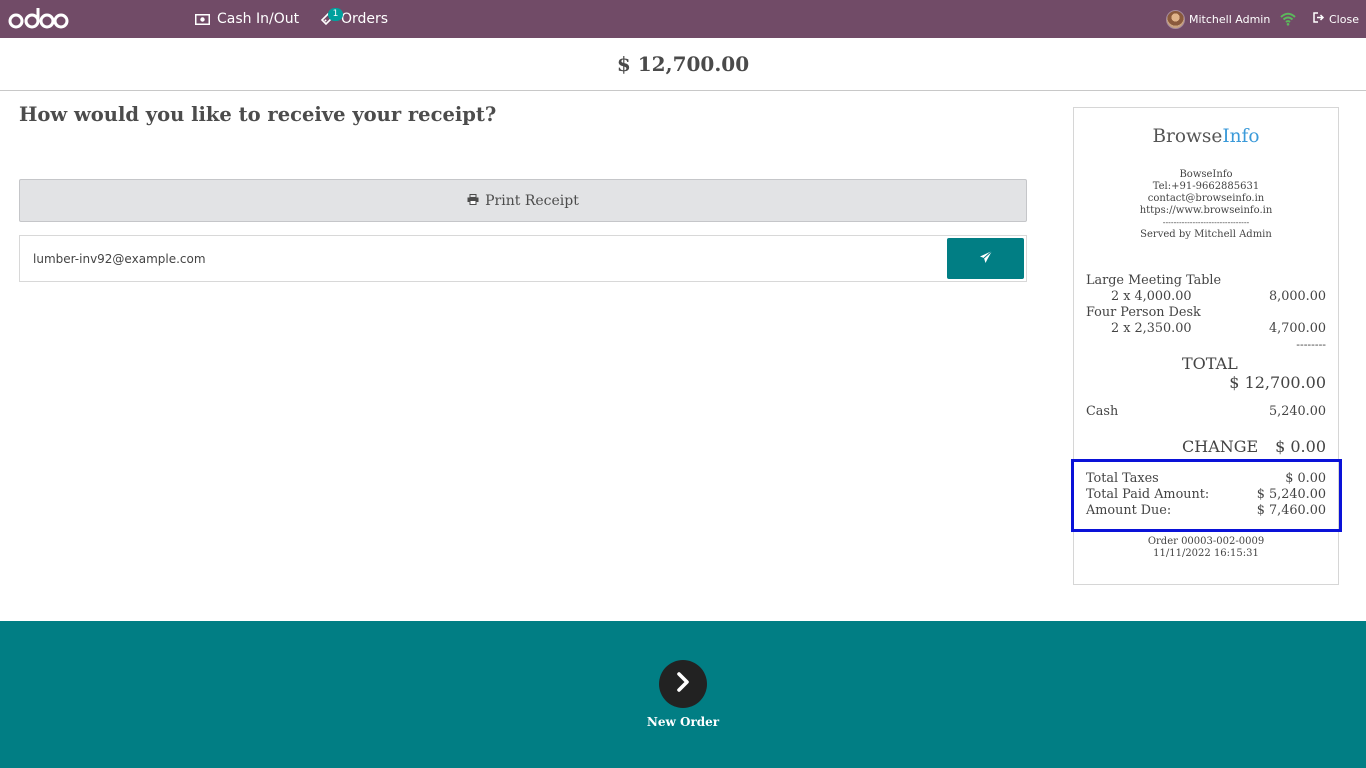  I want to click on new-order-label: New Order, so click(683, 722).